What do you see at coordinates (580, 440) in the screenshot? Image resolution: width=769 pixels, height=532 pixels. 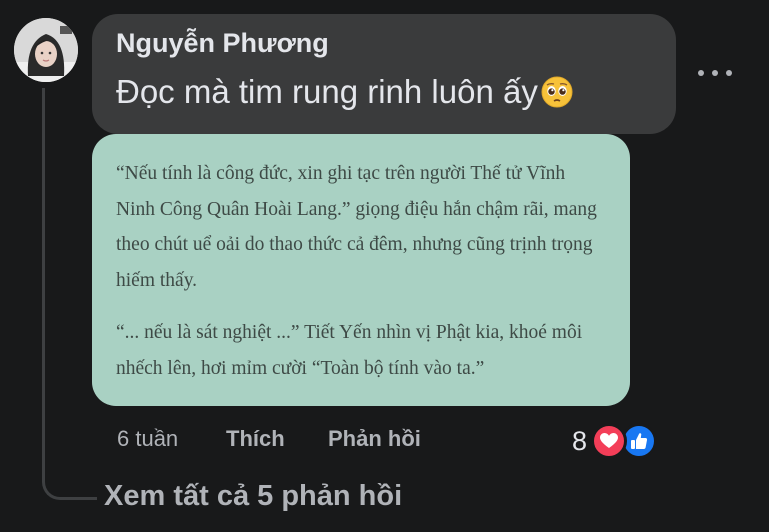 I see `reaction-count: 8` at bounding box center [580, 440].